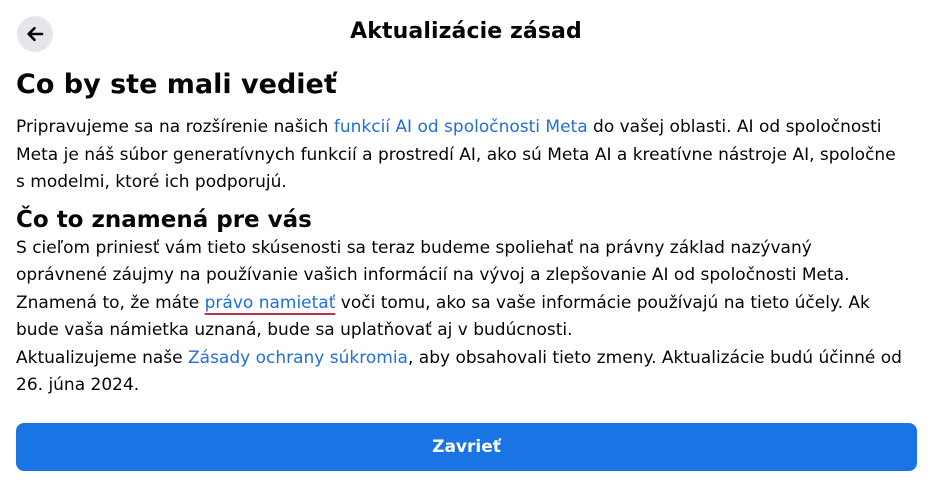 The image size is (932, 489). Describe the element at coordinates (461, 127) in the screenshot. I see `meta-ai-features-link: funkcií AI od spoločnosti Meta` at that location.